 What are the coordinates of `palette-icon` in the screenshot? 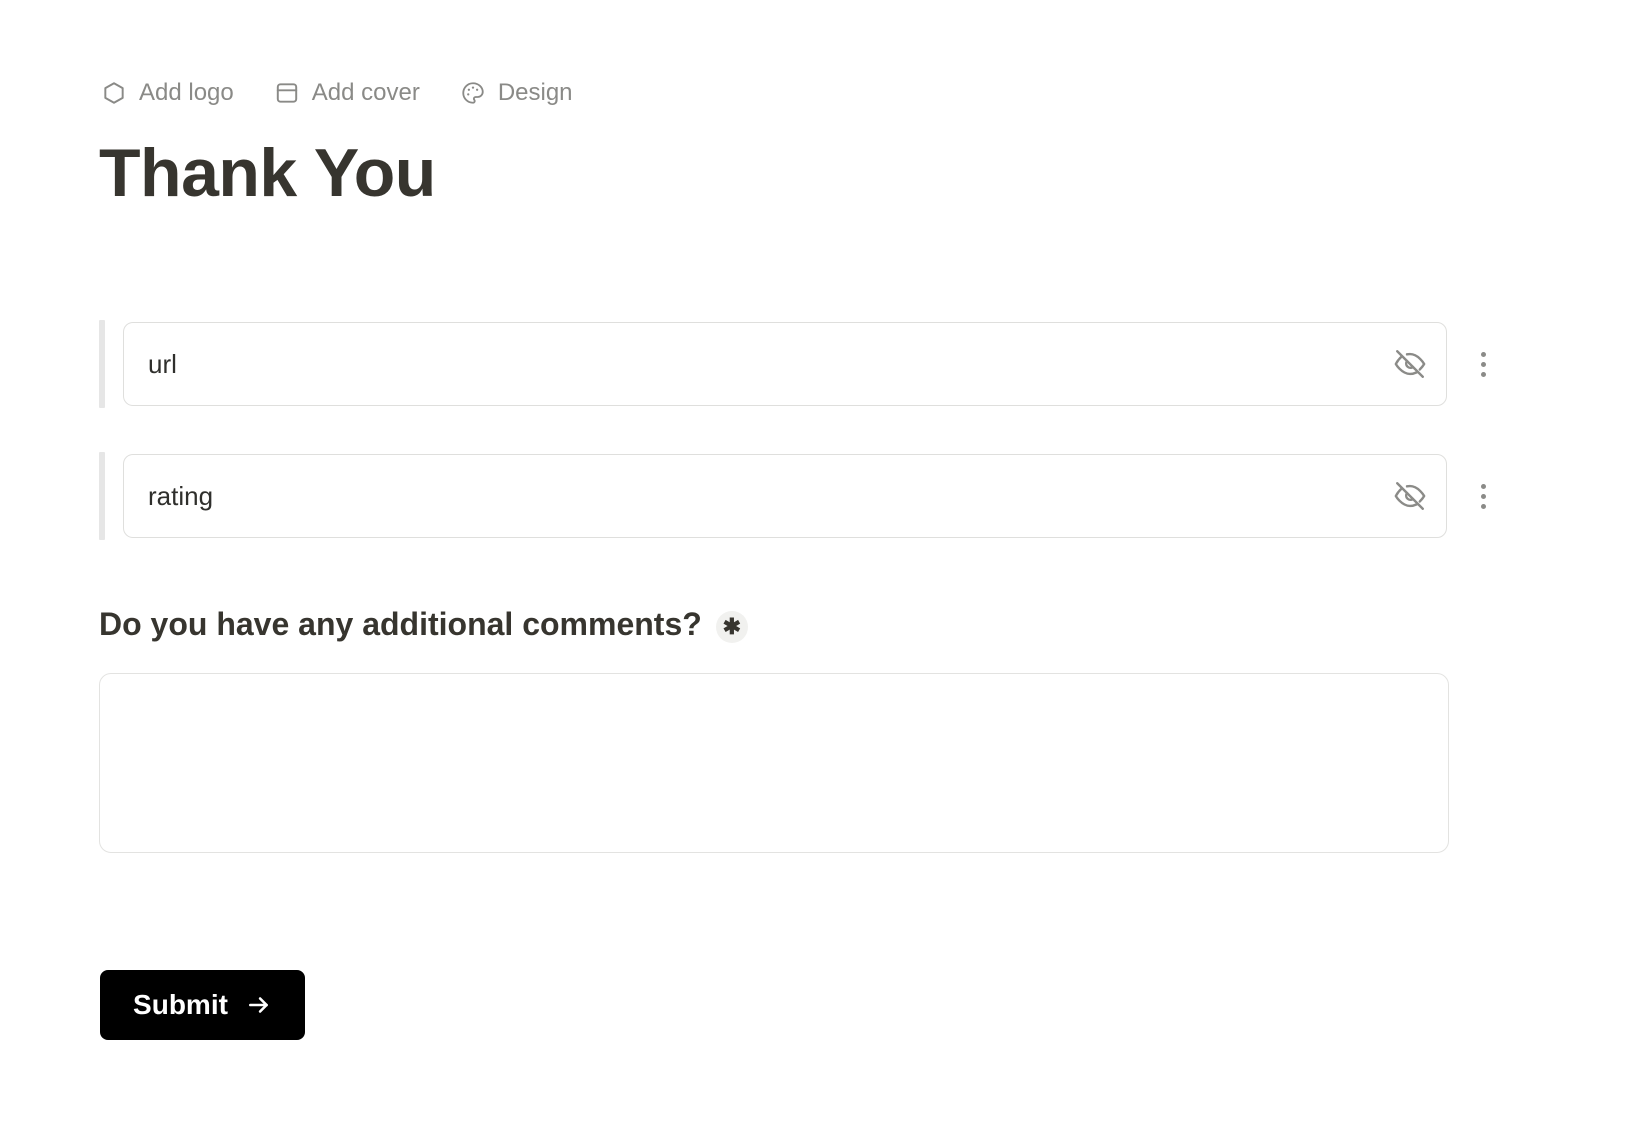 It's located at (473, 93).